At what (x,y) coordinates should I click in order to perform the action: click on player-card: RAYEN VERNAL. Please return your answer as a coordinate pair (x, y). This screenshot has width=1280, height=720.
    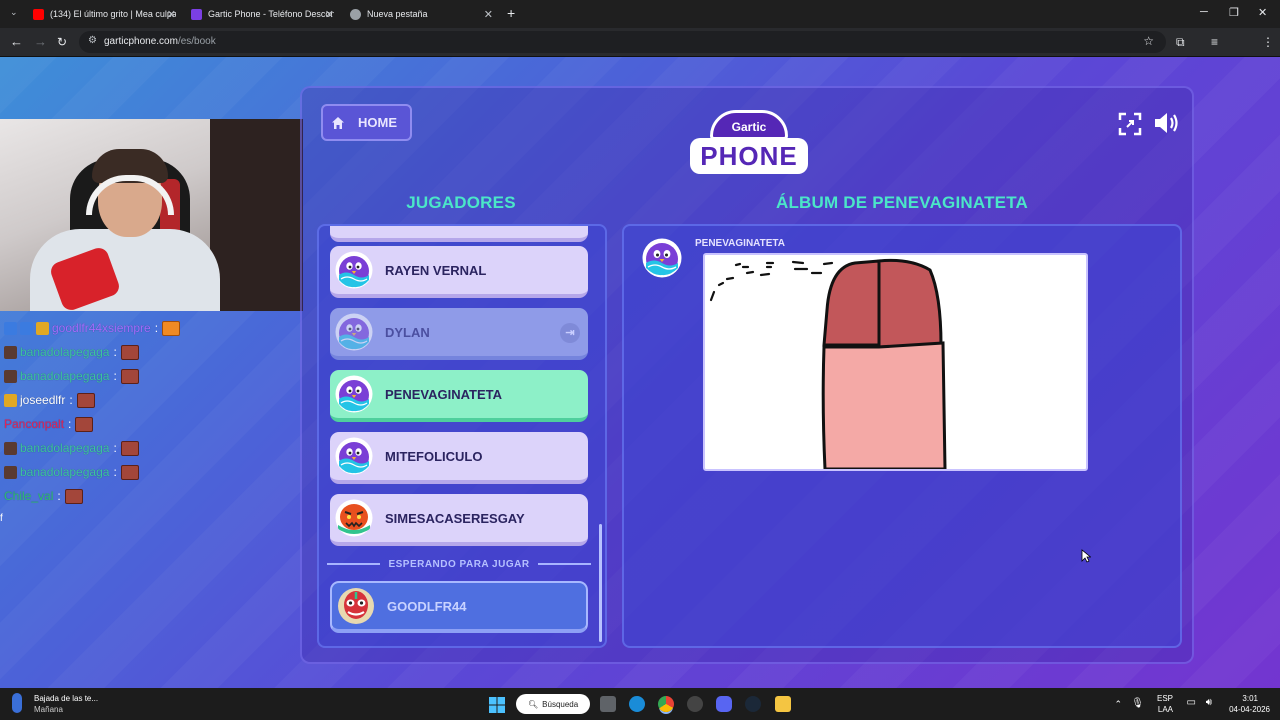
    Looking at the image, I should click on (459, 272).